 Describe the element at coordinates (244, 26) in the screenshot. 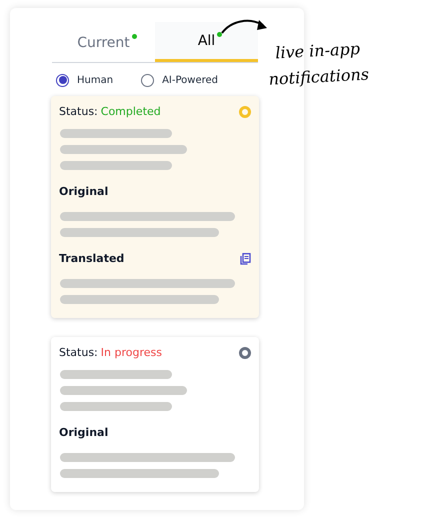

I see `curved-arrow-icon` at that location.